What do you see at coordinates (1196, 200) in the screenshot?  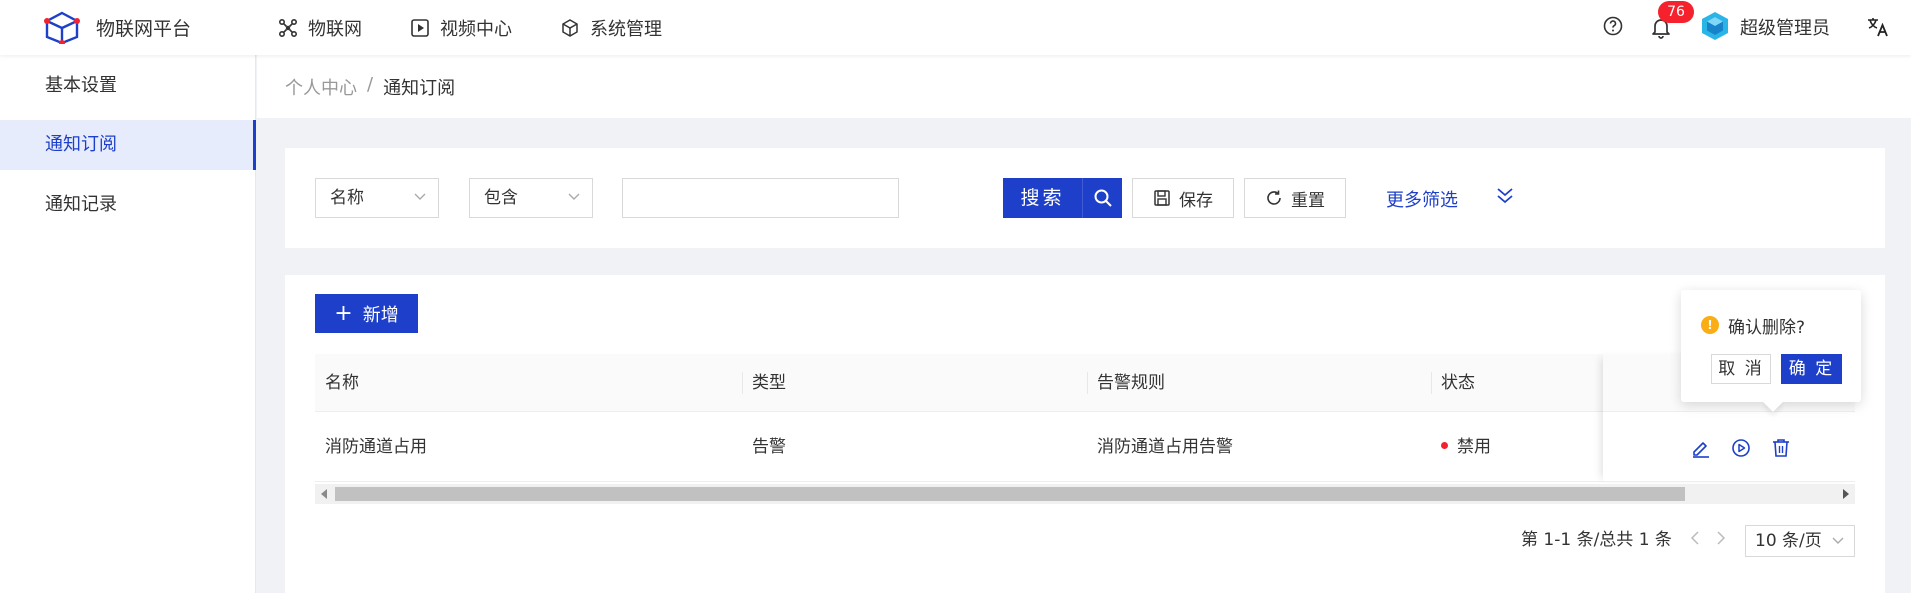 I see `save-label: 保存` at bounding box center [1196, 200].